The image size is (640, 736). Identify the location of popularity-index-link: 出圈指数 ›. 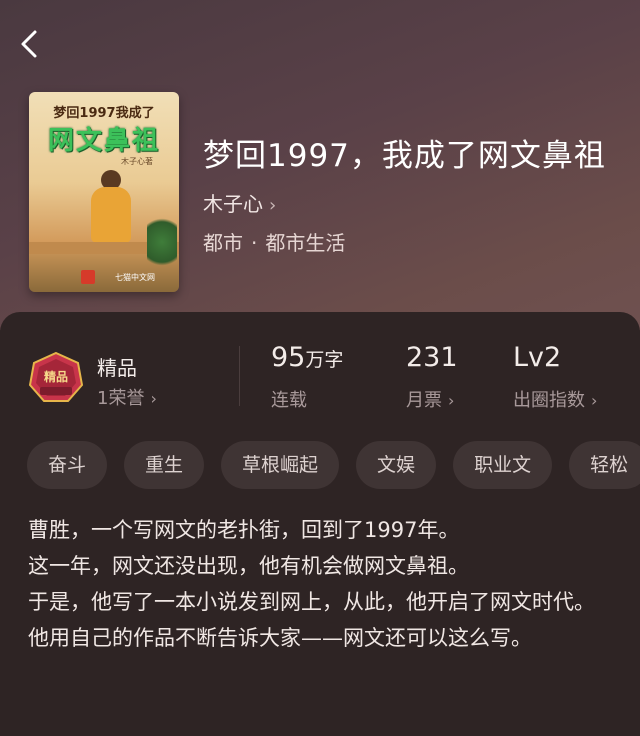
(555, 399).